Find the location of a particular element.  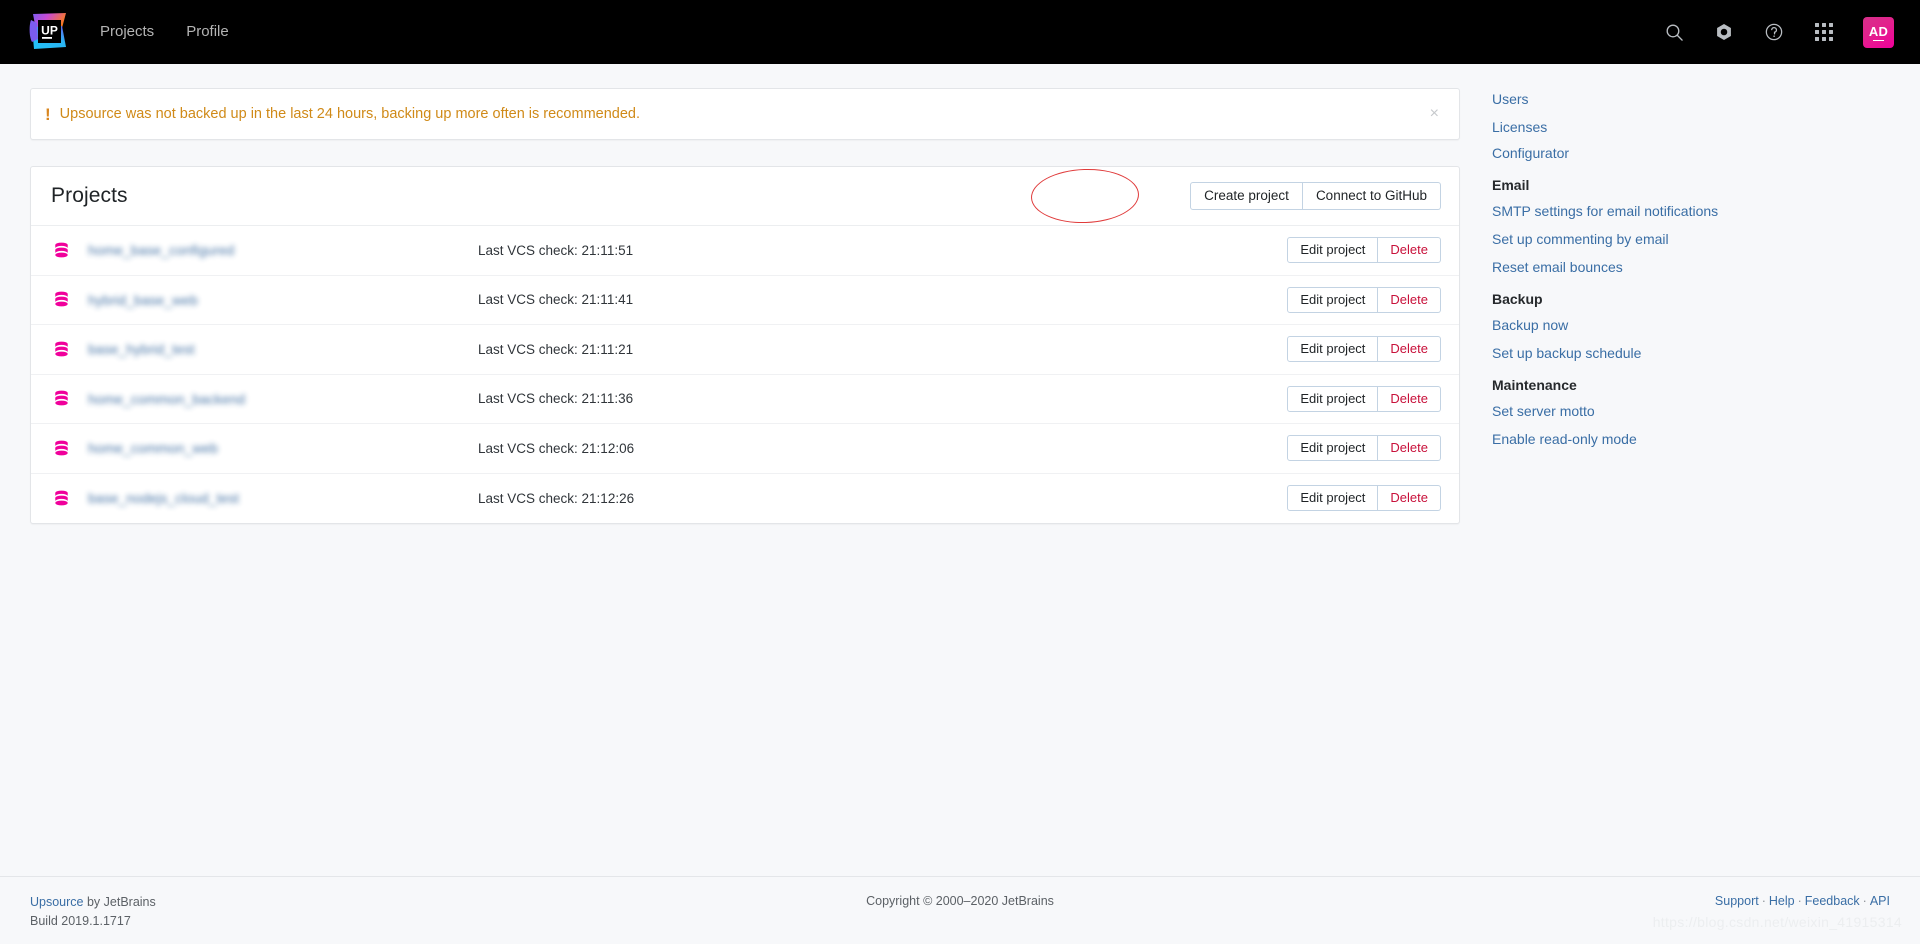

last-vcs-check: Last VCS check: 21:11:21 is located at coordinates (556, 349).